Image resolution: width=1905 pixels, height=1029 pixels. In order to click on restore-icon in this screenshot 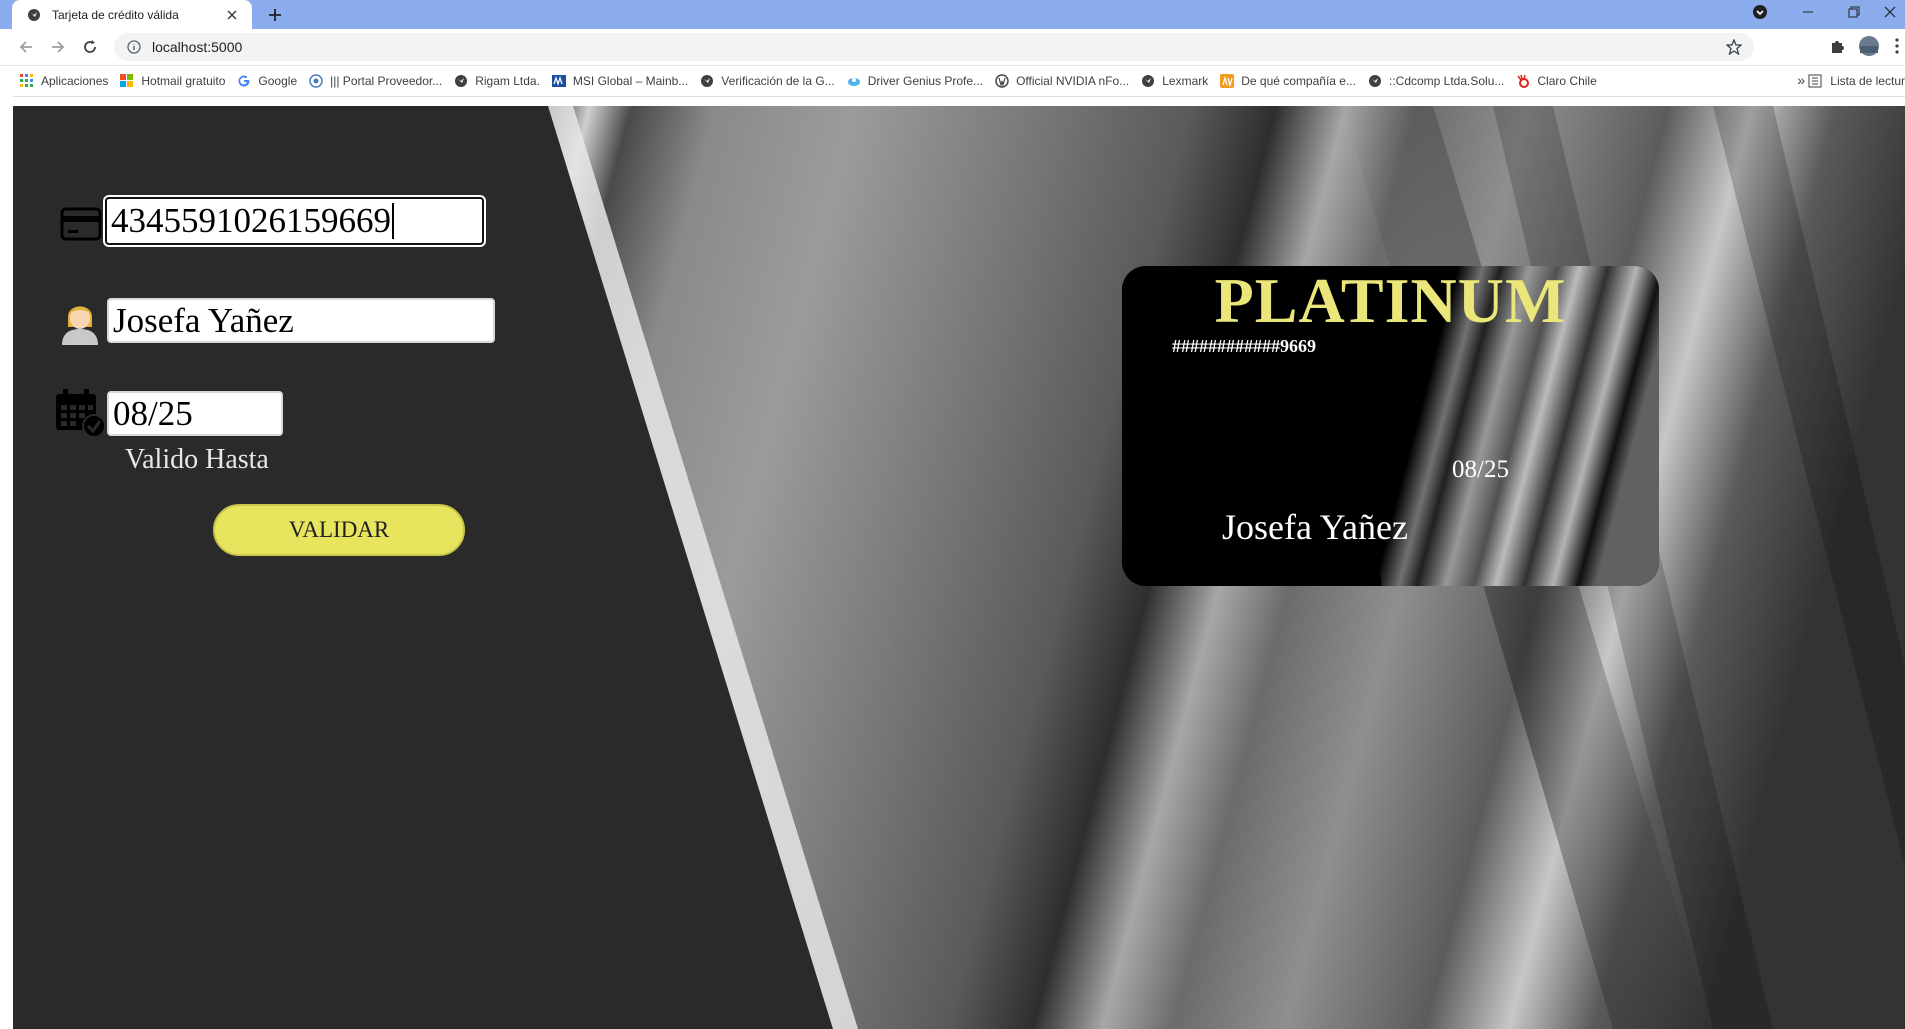, I will do `click(1854, 12)`.